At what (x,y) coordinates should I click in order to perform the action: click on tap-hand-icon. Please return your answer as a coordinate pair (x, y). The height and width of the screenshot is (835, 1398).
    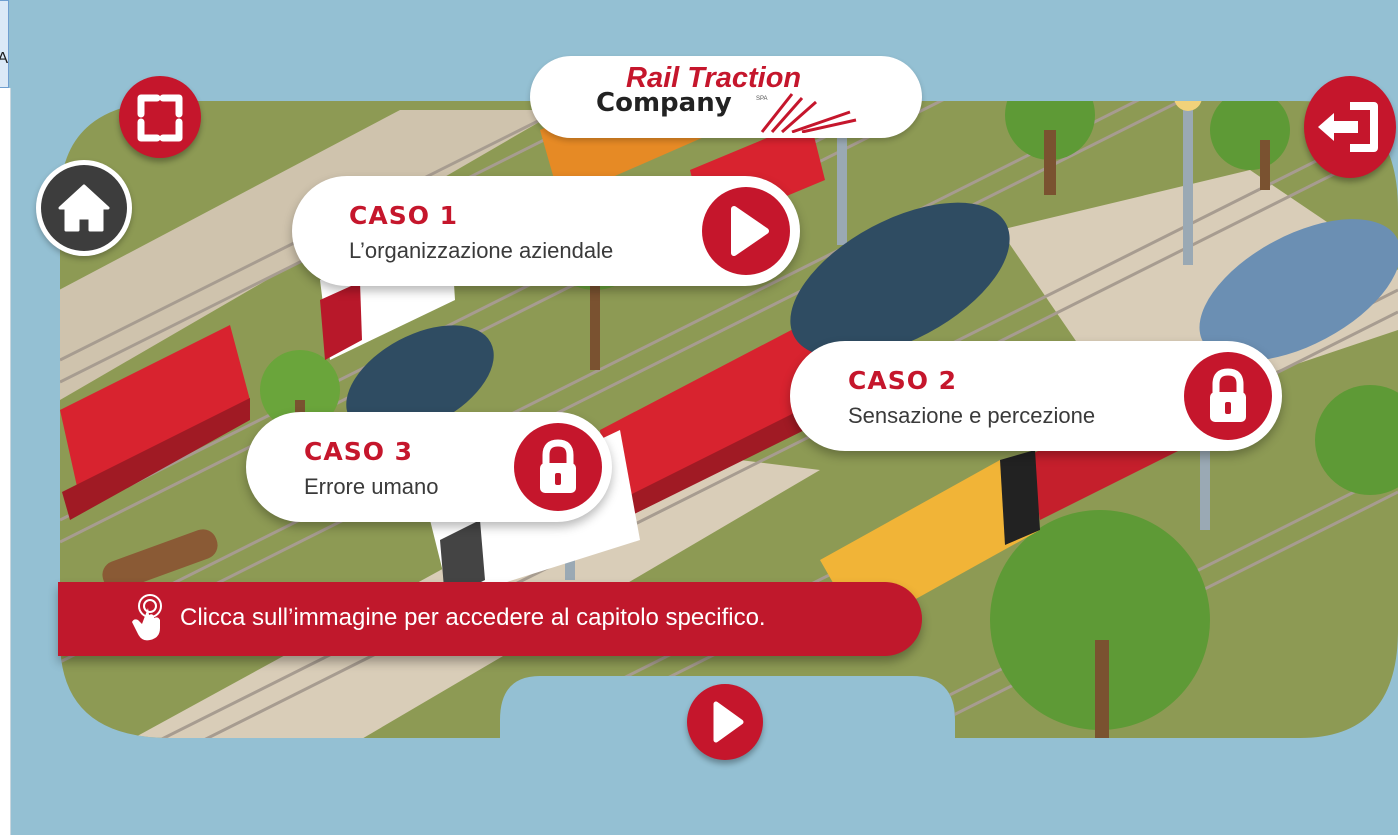
    Looking at the image, I should click on (147, 617).